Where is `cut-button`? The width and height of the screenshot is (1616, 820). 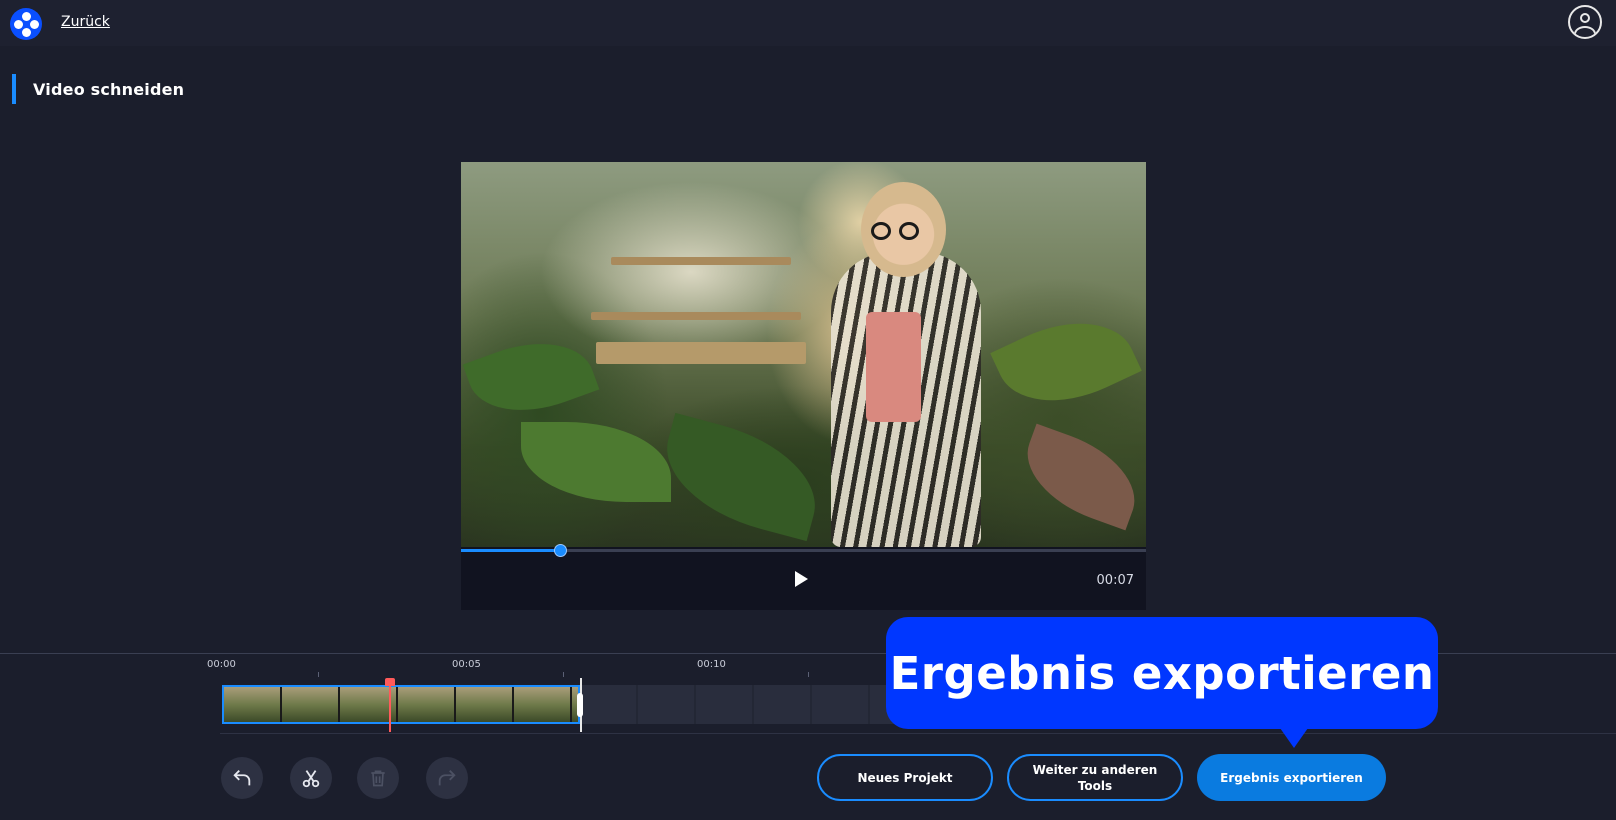
cut-button is located at coordinates (311, 778).